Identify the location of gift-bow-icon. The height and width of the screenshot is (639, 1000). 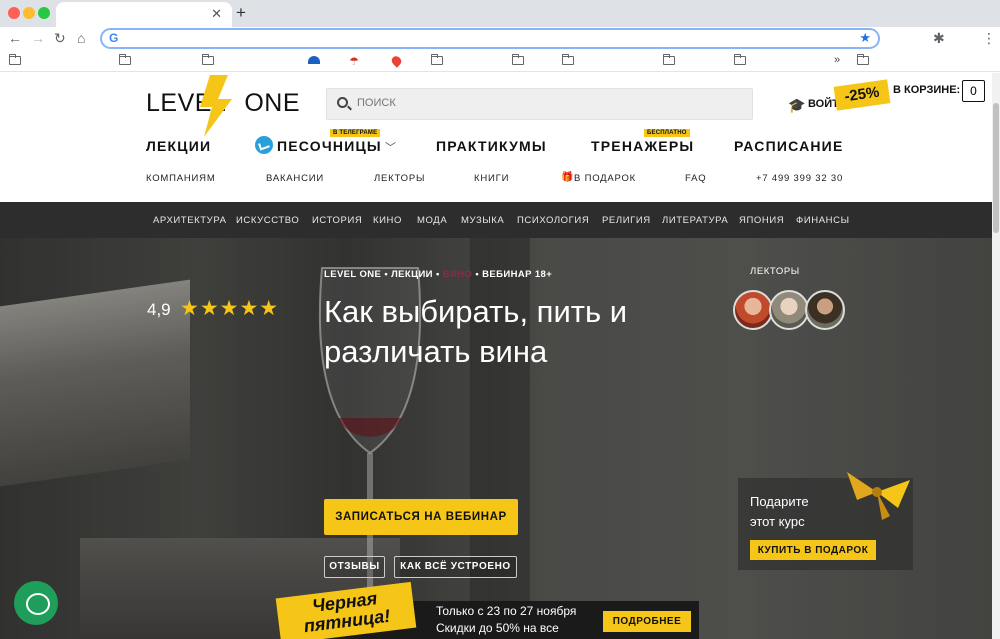
(878, 496).